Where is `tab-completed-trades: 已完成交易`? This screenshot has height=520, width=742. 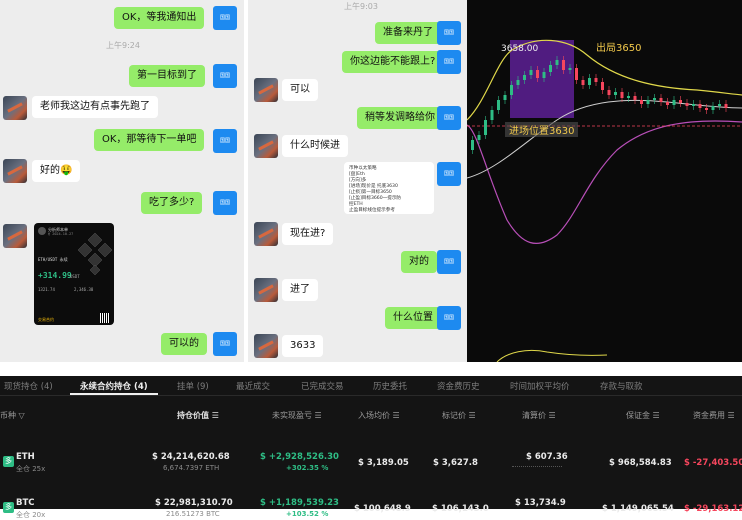 tab-completed-trades: 已完成交易 is located at coordinates (322, 386).